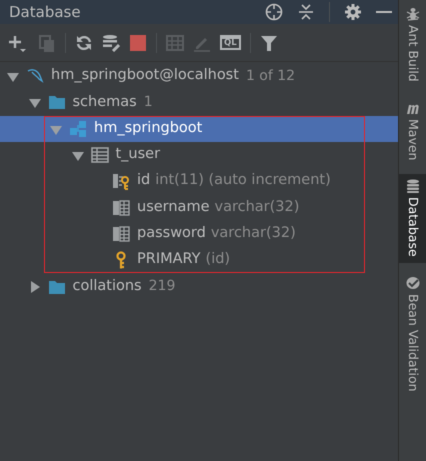 The width and height of the screenshot is (426, 461). I want to click on node-count: 219, so click(162, 286).